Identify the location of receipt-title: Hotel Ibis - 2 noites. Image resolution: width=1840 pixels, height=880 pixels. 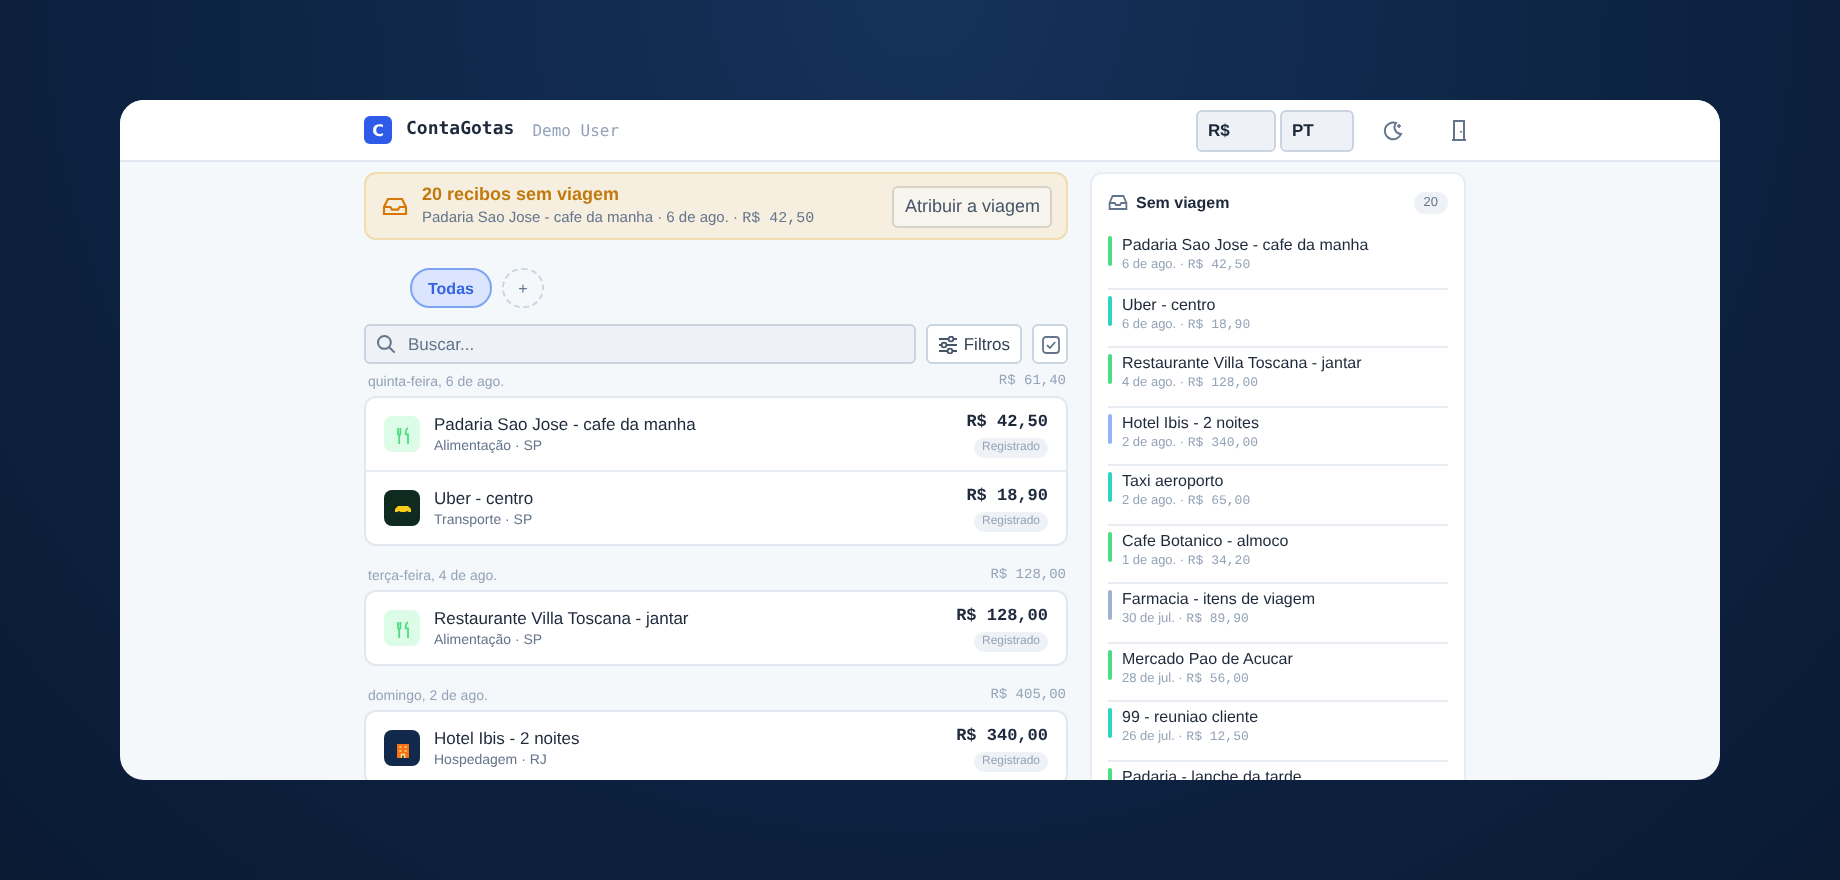
(508, 738).